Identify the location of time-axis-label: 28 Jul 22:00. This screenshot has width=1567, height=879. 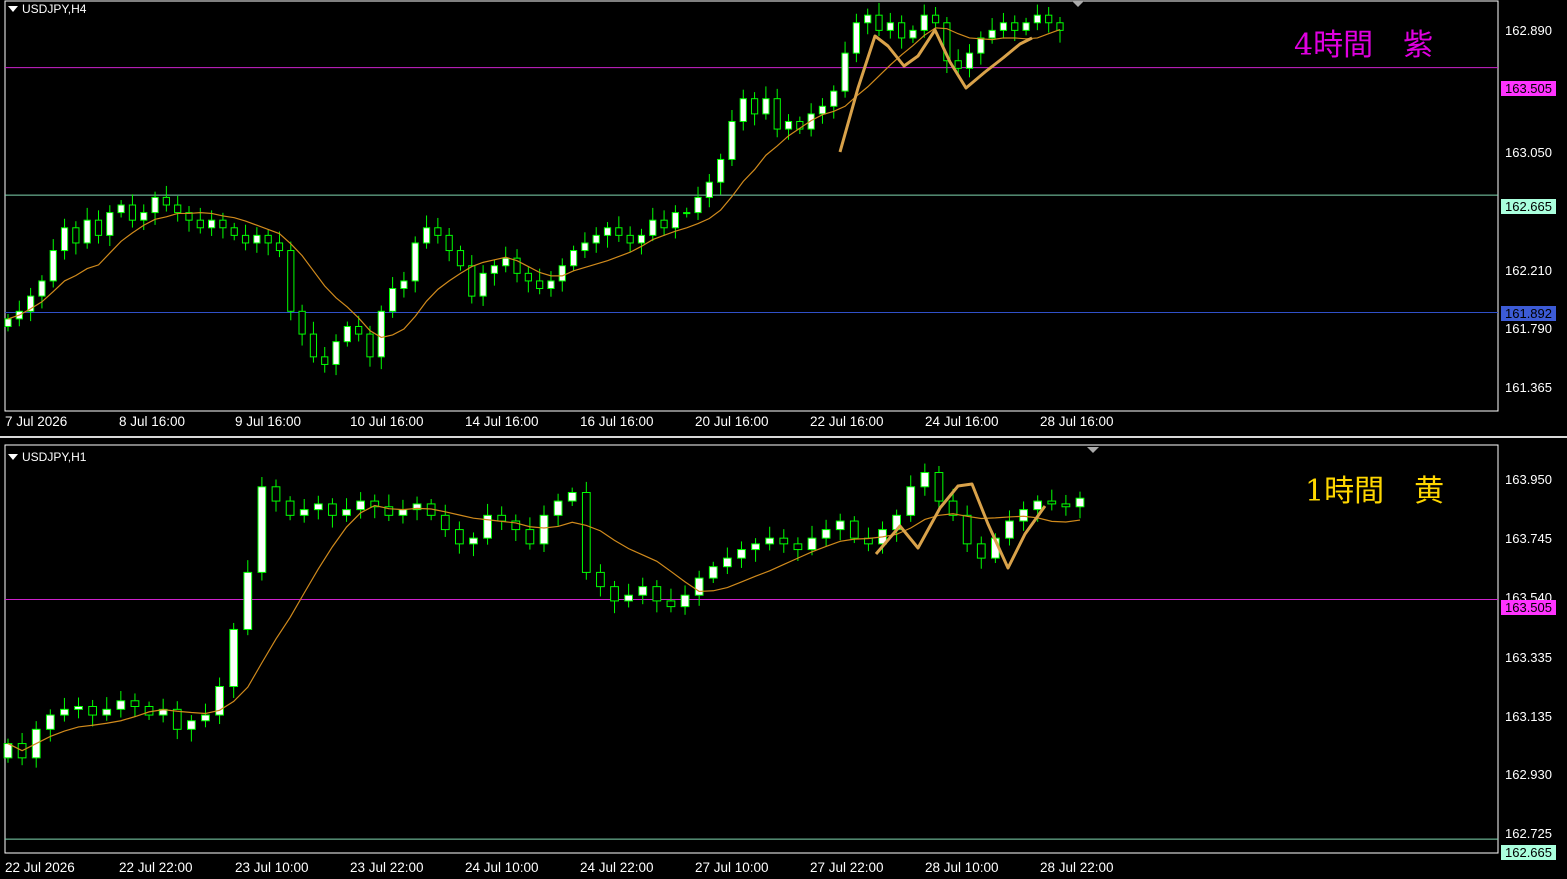
(1077, 867).